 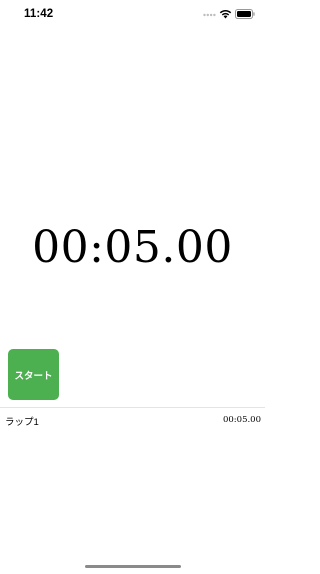 I want to click on timer-display: 00:05.00, so click(x=132, y=247).